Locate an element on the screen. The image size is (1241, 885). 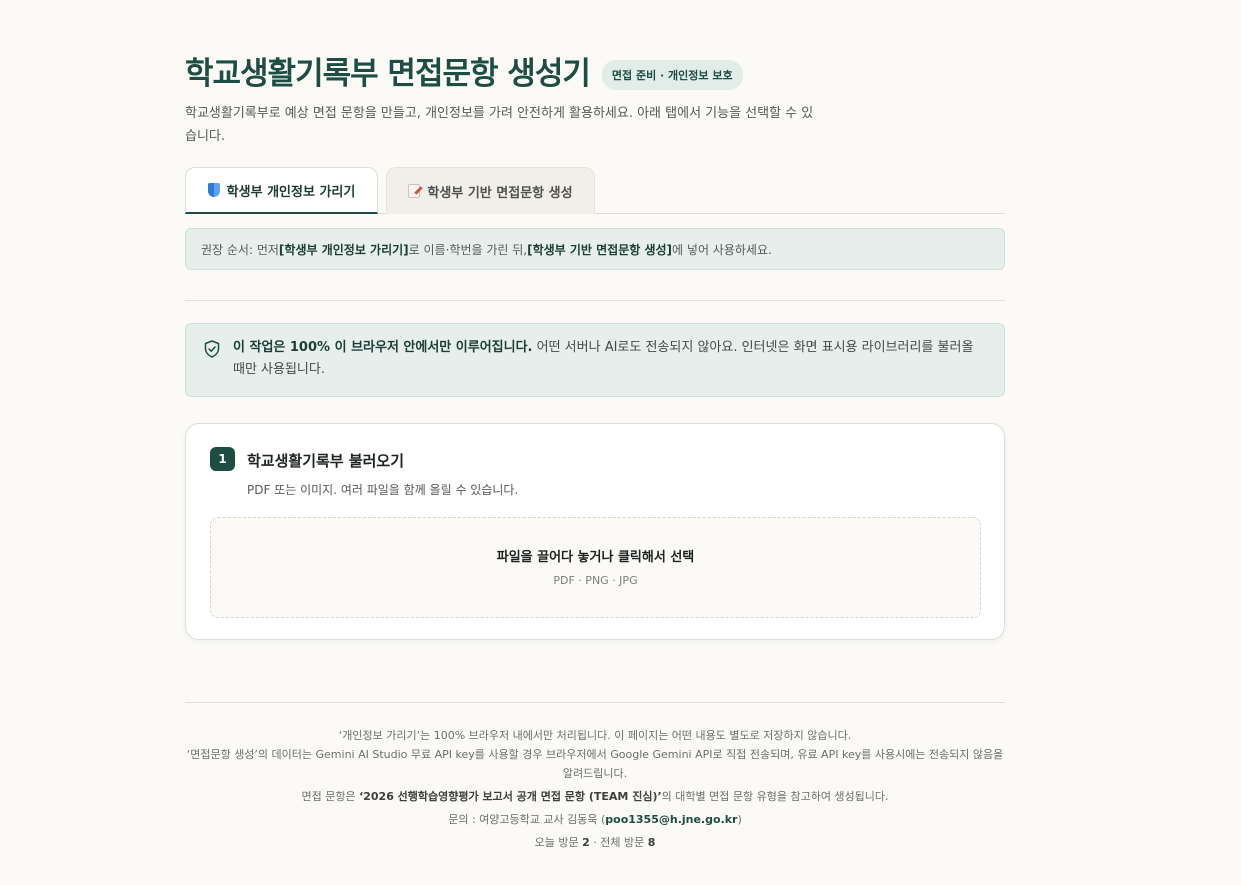
notice-step2: [학생부 기반 면접문항 생성] is located at coordinates (600, 249).